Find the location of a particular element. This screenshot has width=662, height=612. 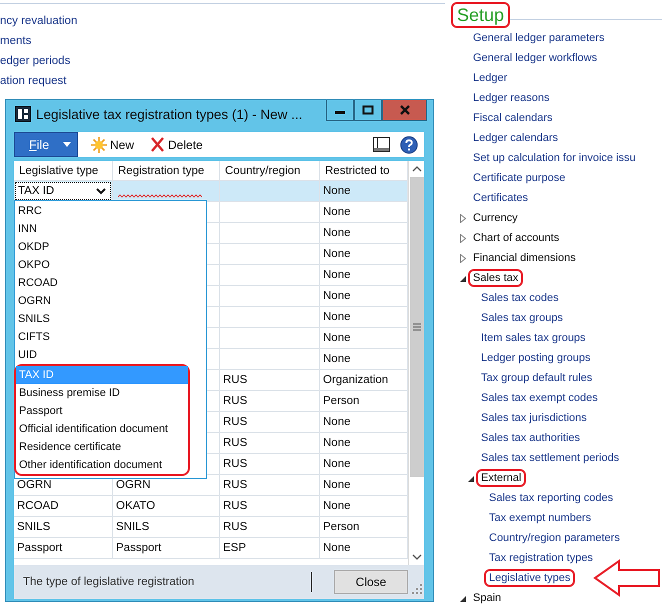

table-cell: Person is located at coordinates (341, 527).